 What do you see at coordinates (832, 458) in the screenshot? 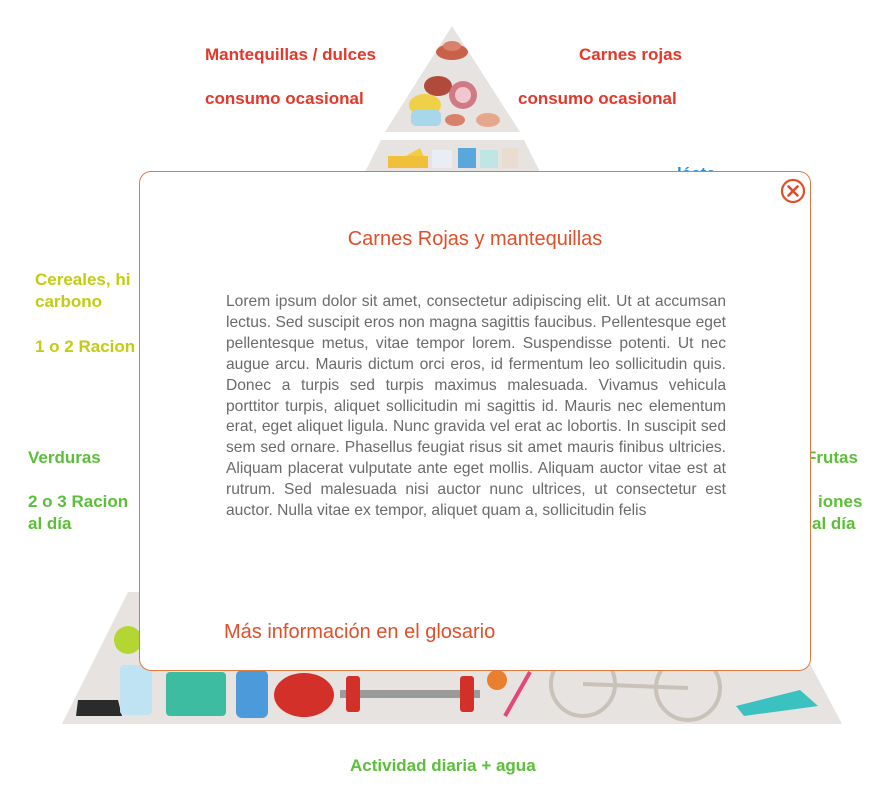
I see `fruits-label: Frutas` at bounding box center [832, 458].